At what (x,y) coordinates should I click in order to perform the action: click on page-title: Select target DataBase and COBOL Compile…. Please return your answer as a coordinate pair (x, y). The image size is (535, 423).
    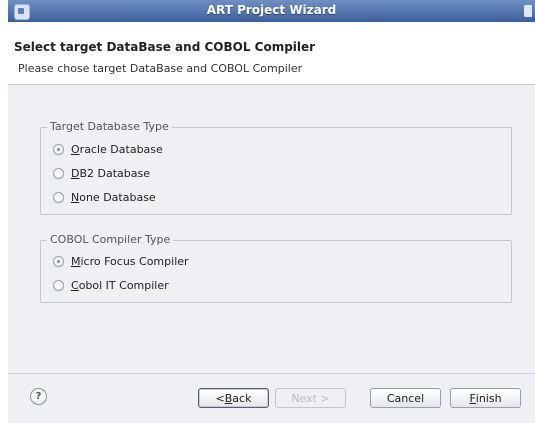
    Looking at the image, I should click on (165, 47).